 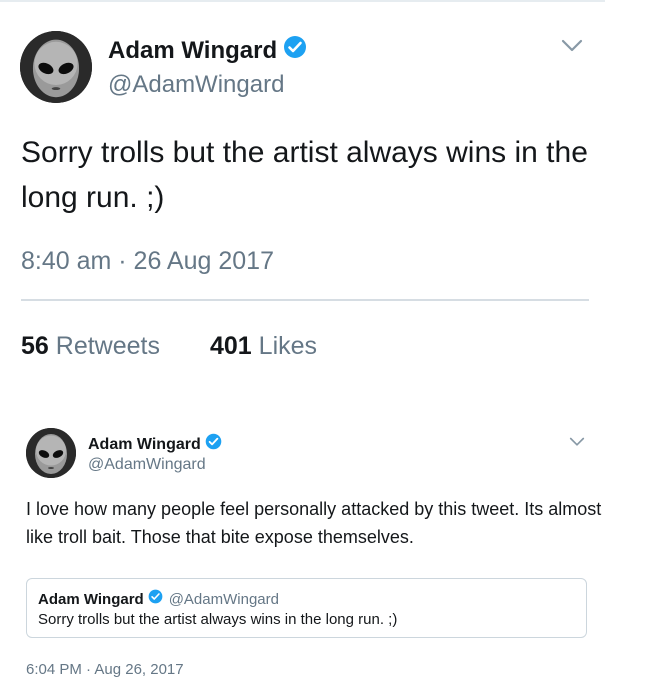 What do you see at coordinates (107, 346) in the screenshot?
I see `retweets-label: Retweets` at bounding box center [107, 346].